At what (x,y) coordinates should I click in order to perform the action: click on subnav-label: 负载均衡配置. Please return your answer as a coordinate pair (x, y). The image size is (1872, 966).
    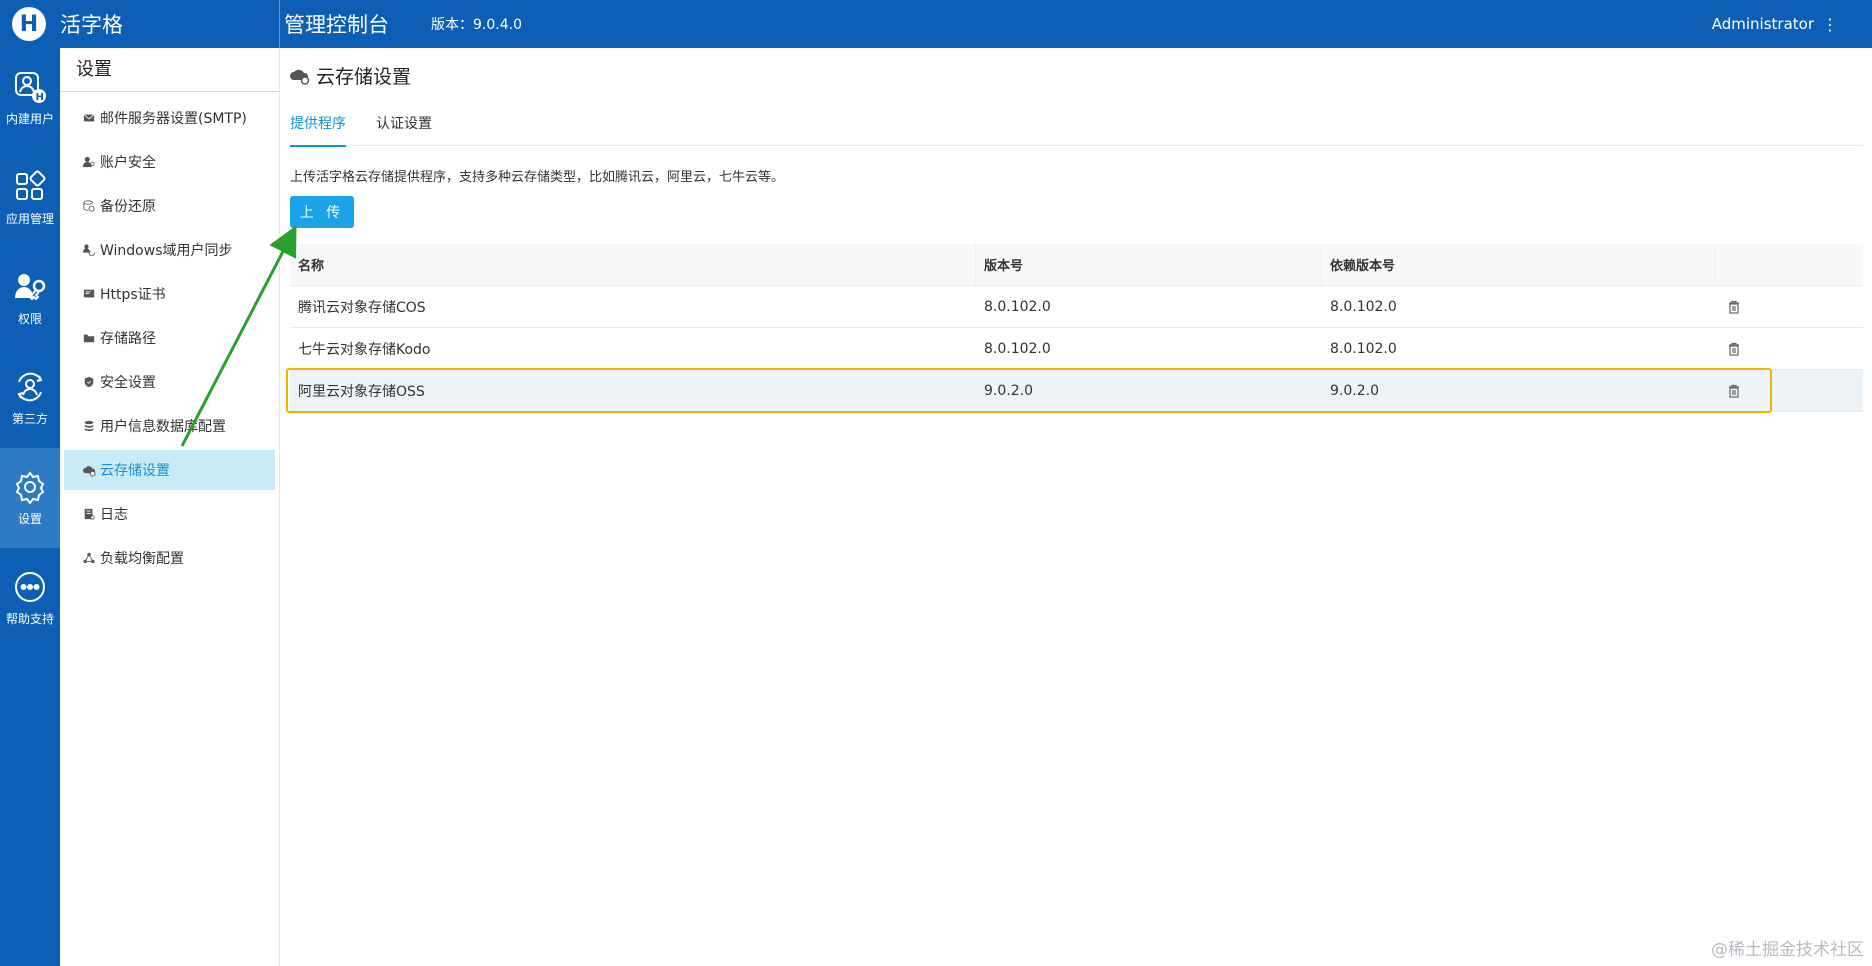
    Looking at the image, I should click on (142, 559).